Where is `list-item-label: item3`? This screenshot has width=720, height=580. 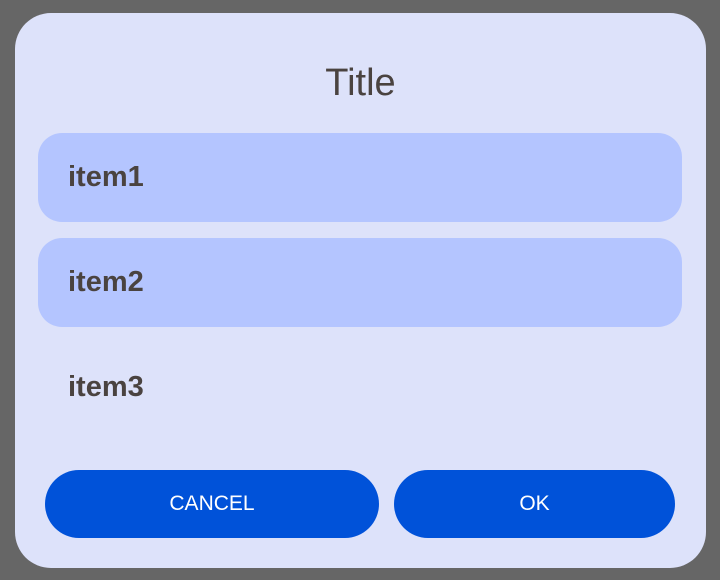 list-item-label: item3 is located at coordinates (106, 387).